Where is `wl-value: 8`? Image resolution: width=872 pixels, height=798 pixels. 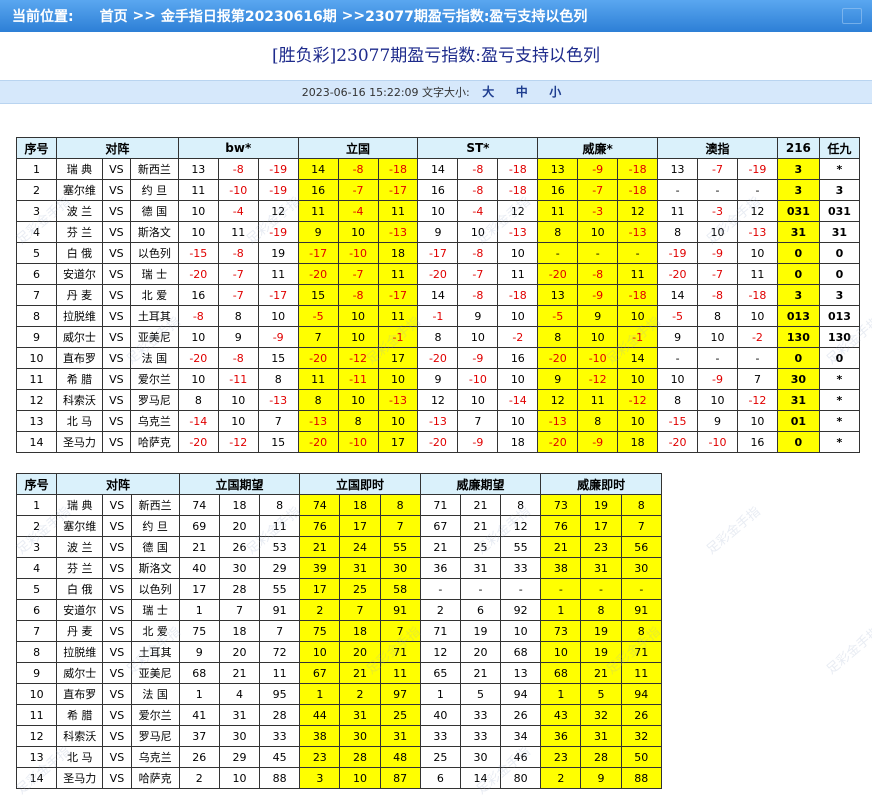
wl-value: 8 is located at coordinates (558, 232).